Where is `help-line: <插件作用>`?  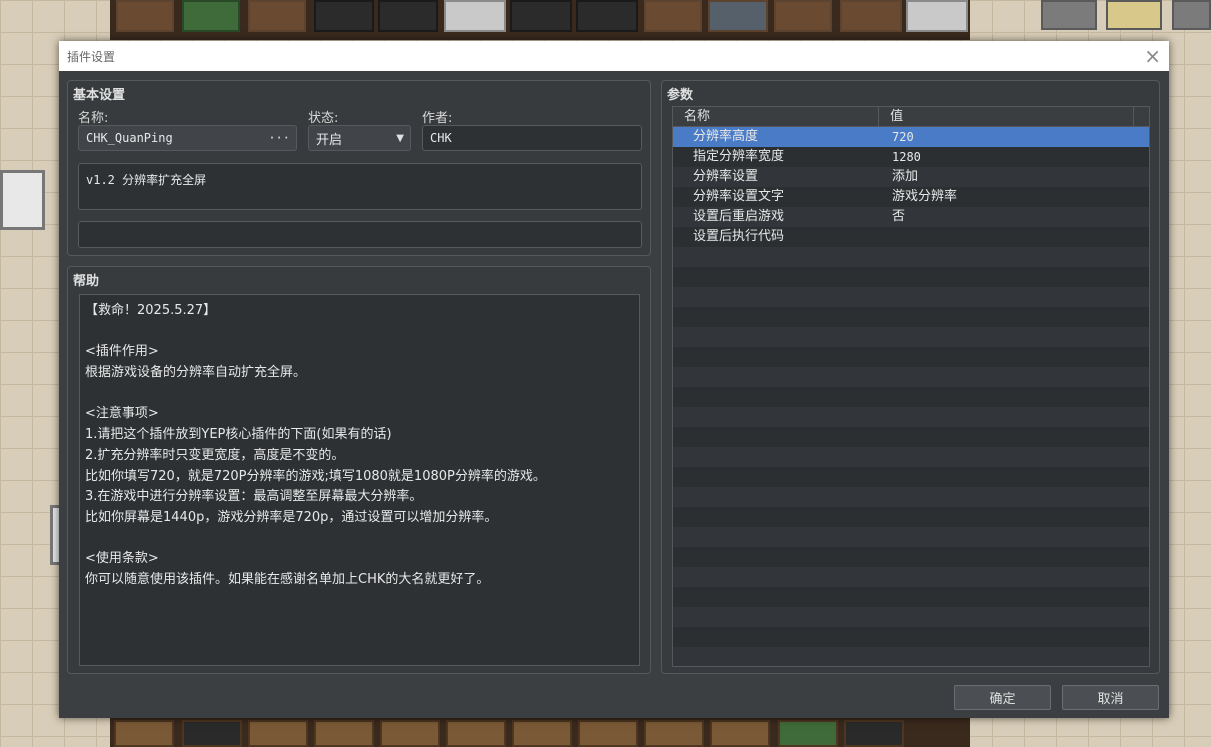
help-line: <插件作用> is located at coordinates (122, 352).